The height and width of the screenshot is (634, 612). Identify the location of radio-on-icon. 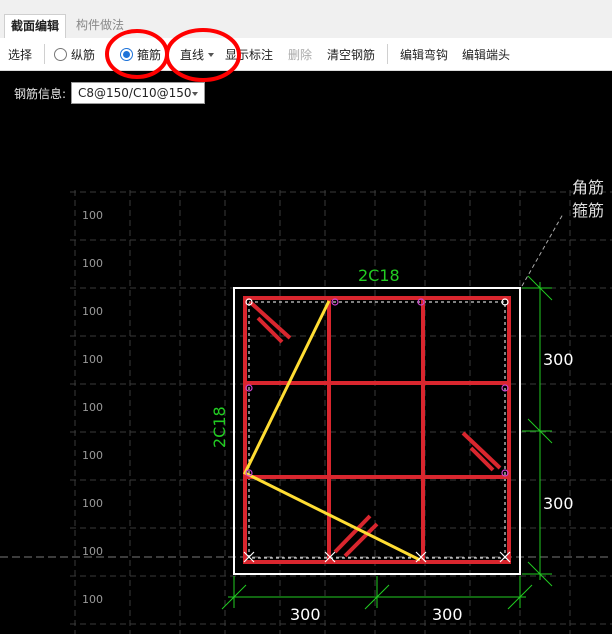
(126, 54).